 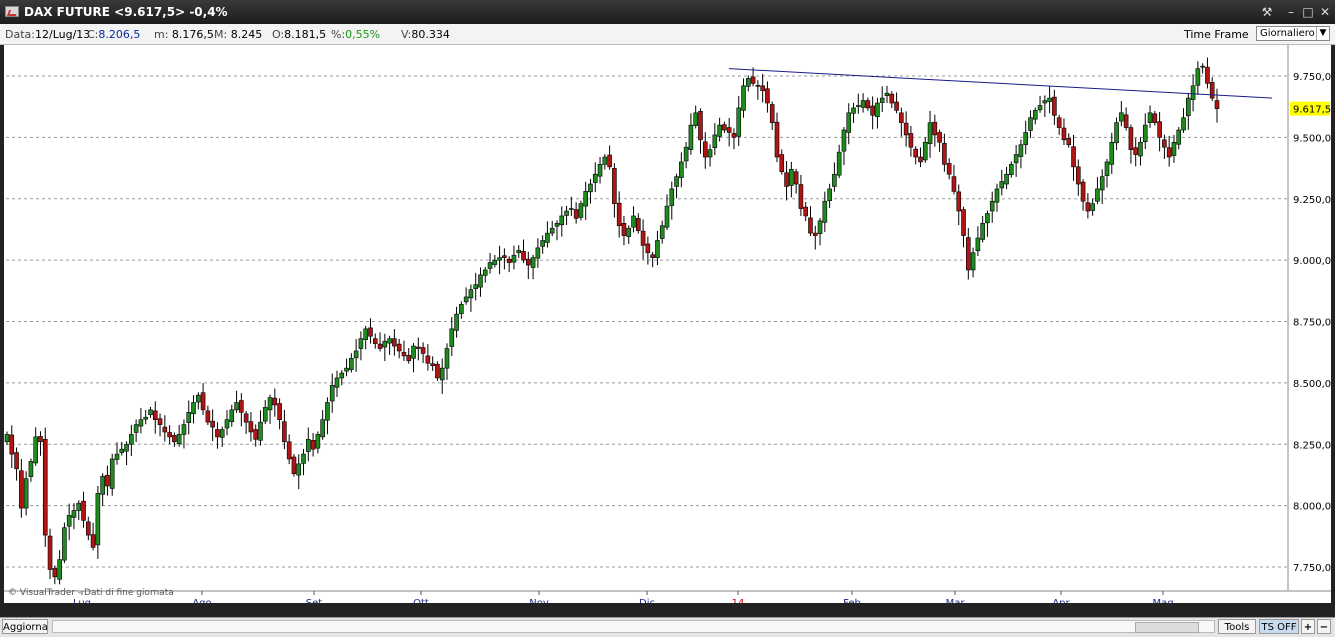 I want to click on zoom-in-button: +, so click(x=1308, y=626).